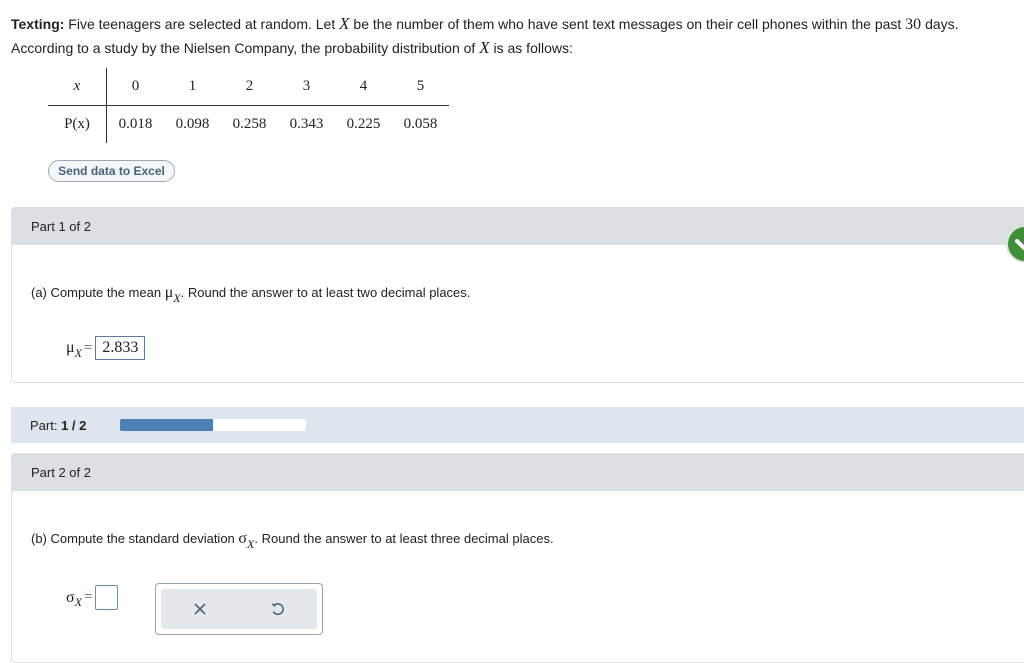 This screenshot has width=1024, height=663. I want to click on table-cell: 0.225, so click(363, 124).